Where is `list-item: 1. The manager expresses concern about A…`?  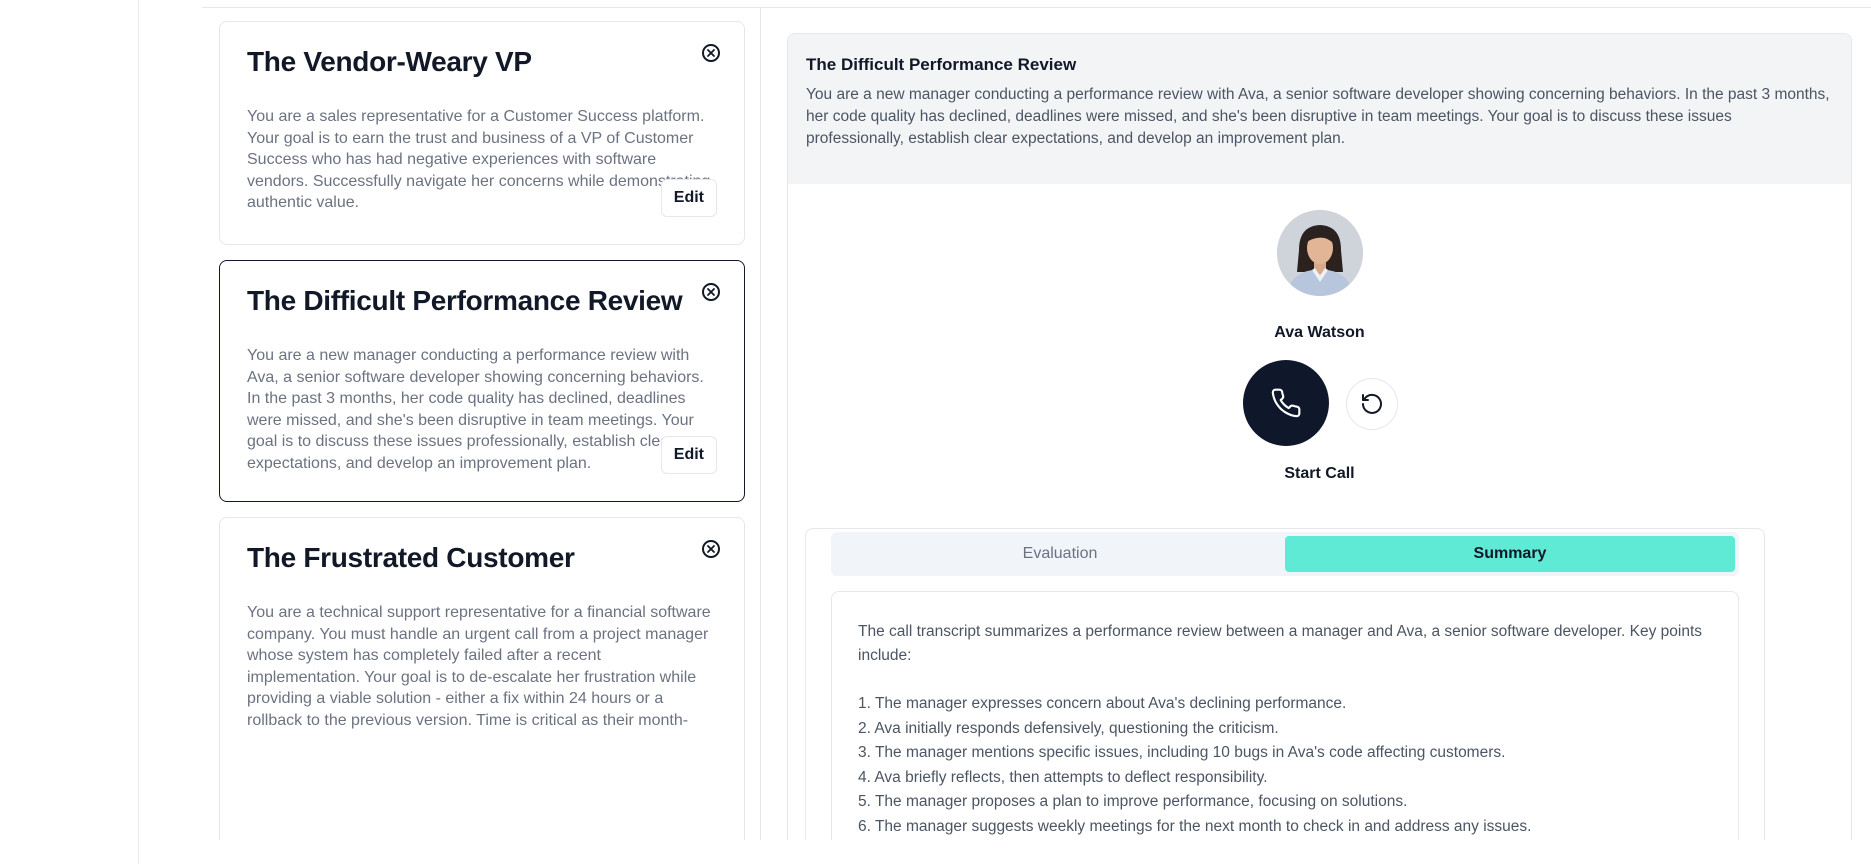 list-item: 1. The manager expresses concern about A… is located at coordinates (1102, 703).